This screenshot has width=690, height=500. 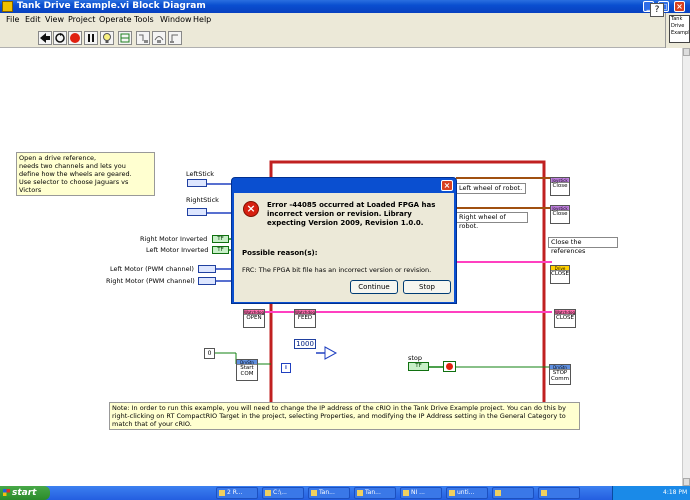 I want to click on window-title: Tank Drive Example.vi Block Diagram, so click(x=111, y=6).